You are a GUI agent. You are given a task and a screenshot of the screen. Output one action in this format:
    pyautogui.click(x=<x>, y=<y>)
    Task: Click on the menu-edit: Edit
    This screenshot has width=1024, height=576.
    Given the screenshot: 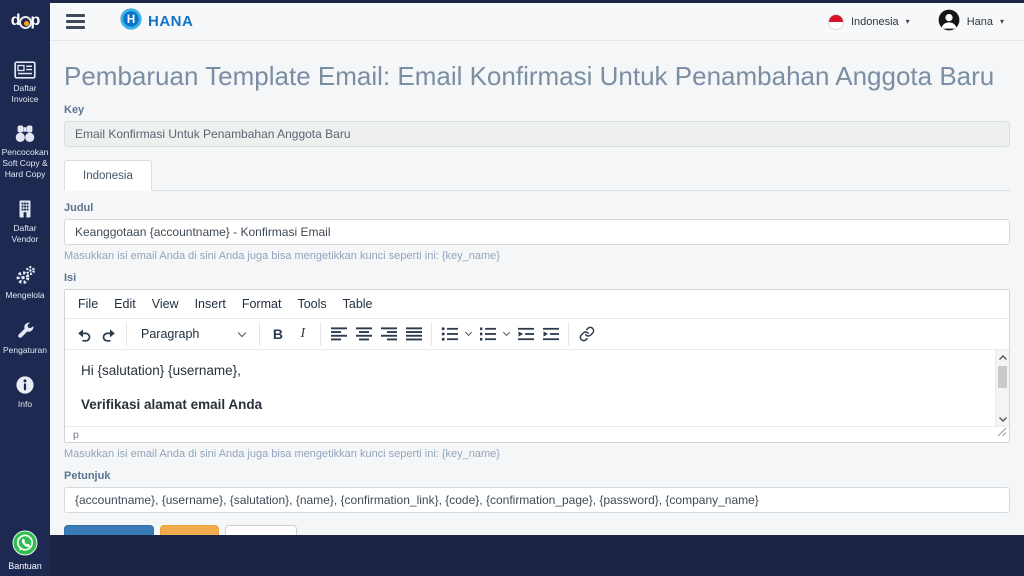 What is the action you would take?
    pyautogui.click(x=125, y=304)
    